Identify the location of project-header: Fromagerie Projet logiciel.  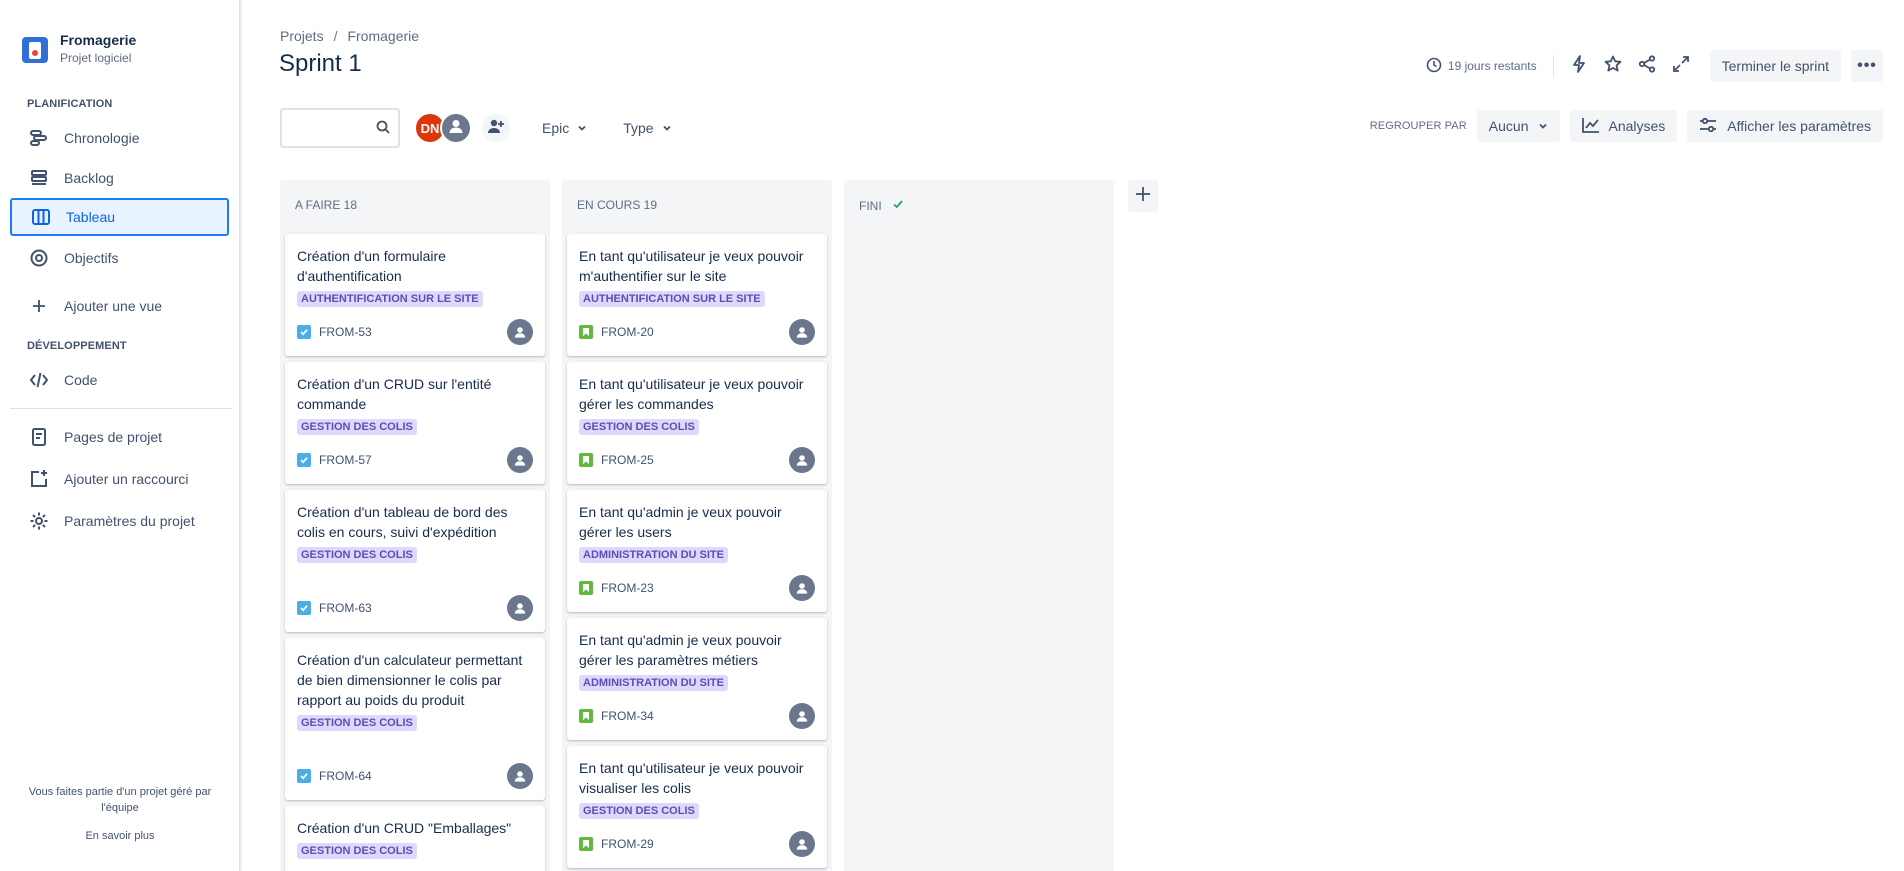
(79, 48).